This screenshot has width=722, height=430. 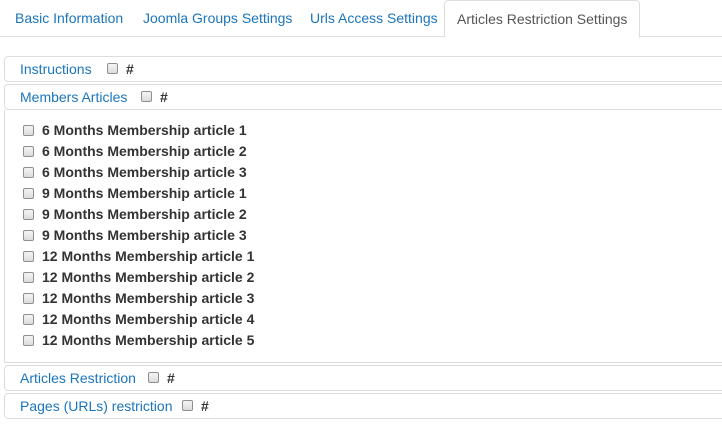 What do you see at coordinates (363, 97) in the screenshot?
I see `panel-members-articles: Members Articles #` at bounding box center [363, 97].